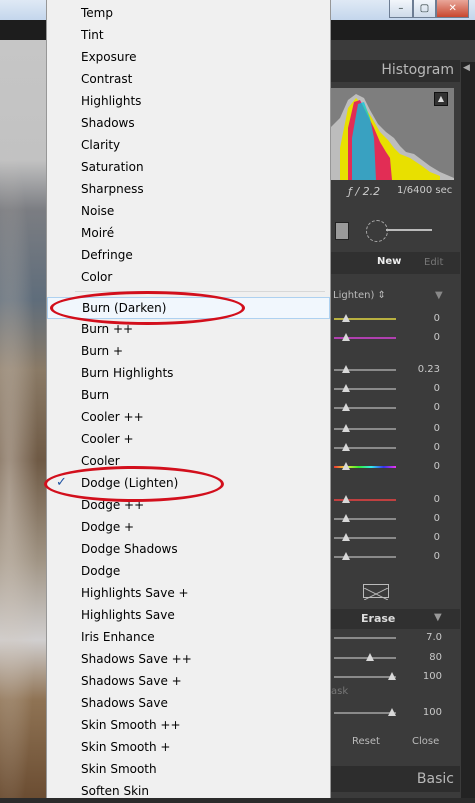 Image resolution: width=475 pixels, height=803 pixels. Describe the element at coordinates (188, 506) in the screenshot. I see `menu-item: Dodge ++` at that location.